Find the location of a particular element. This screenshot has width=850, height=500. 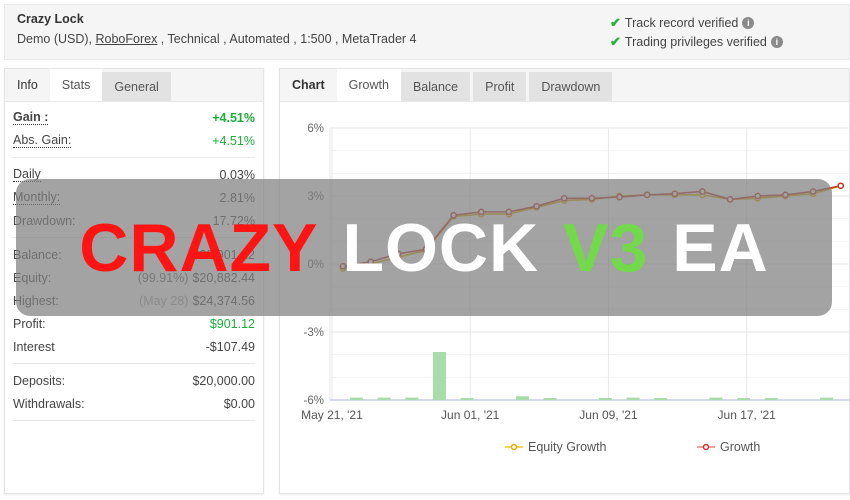

legend-label: Growth is located at coordinates (740, 447).